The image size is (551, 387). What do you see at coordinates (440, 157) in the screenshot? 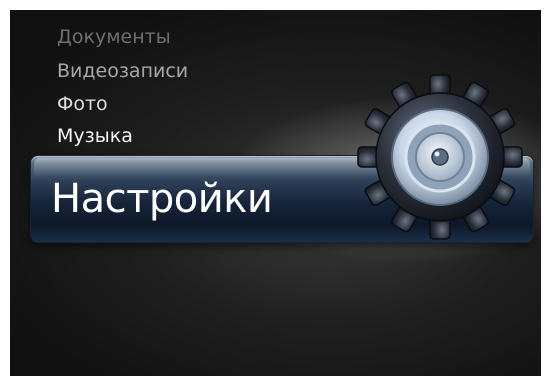
I see `gear-icon` at bounding box center [440, 157].